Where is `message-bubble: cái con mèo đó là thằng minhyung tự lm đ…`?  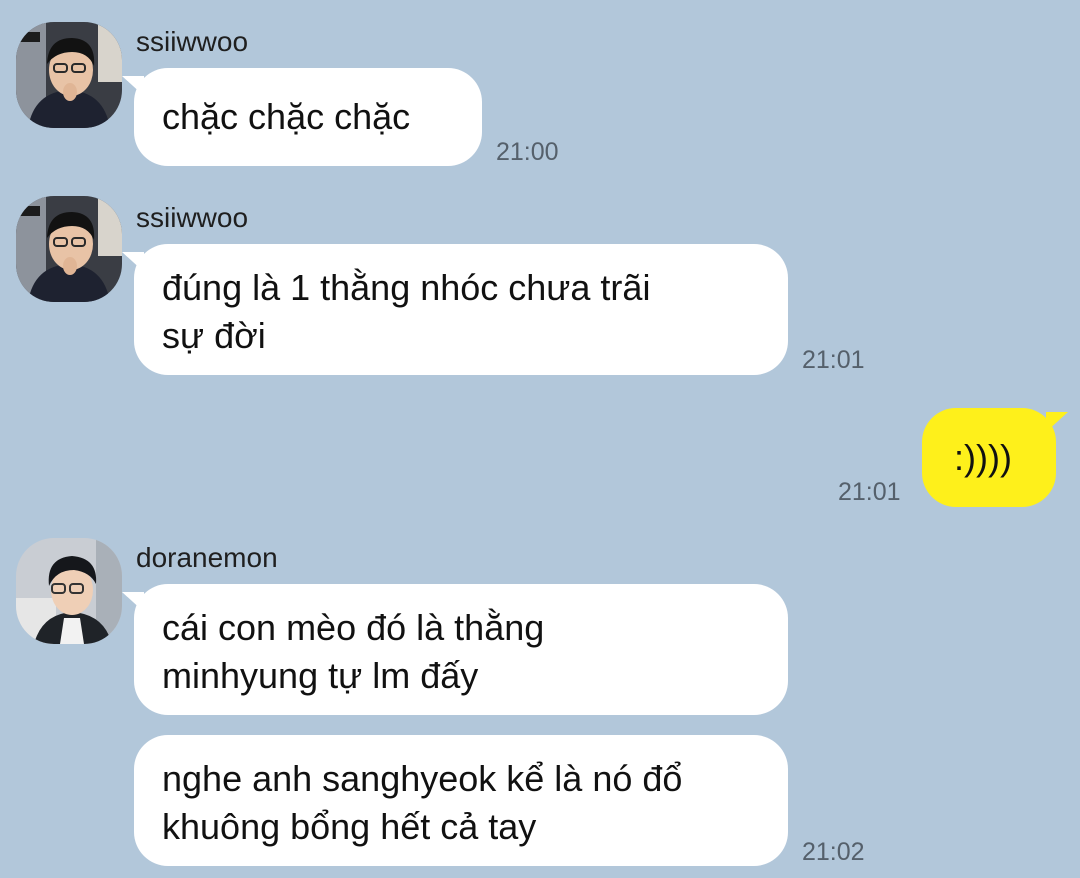
message-bubble: cái con mèo đó là thằng minhyung tự lm đ… is located at coordinates (455, 649).